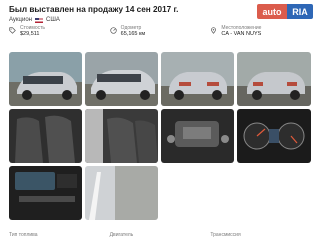 The height and width of the screenshot is (240, 320). Describe the element at coordinates (30, 34) in the screenshot. I see `stat-value: $29,511` at that location.